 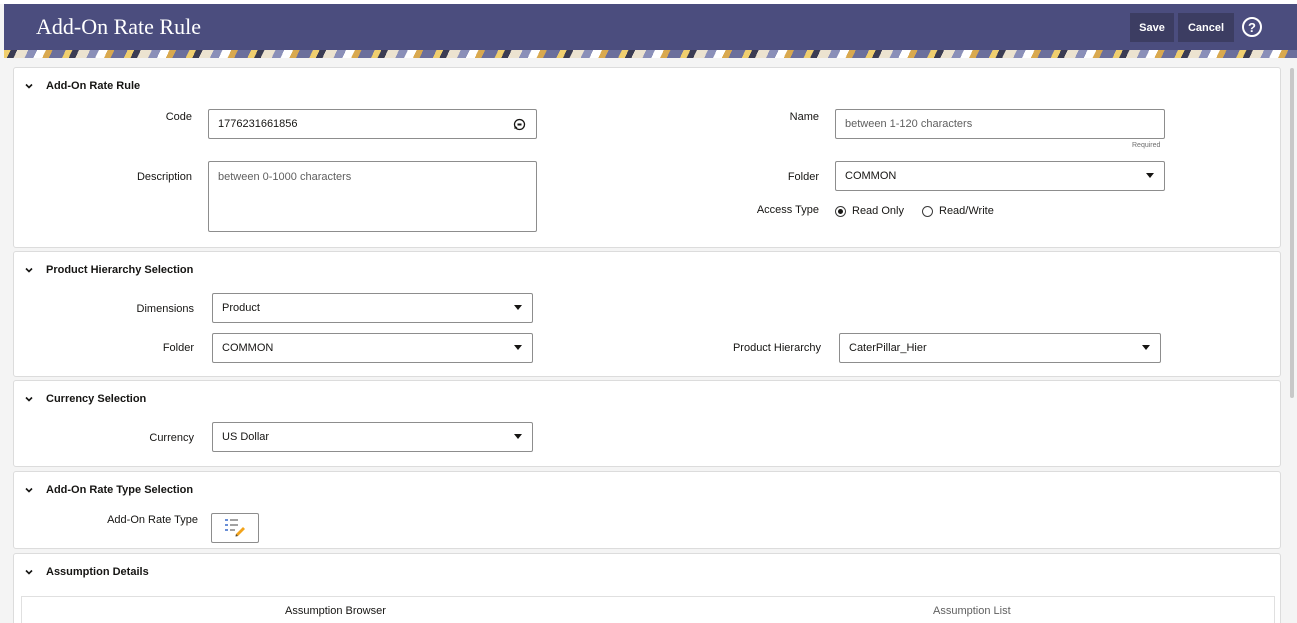 I want to click on ratetype-label: Add-On Rate Type, so click(x=152, y=520).